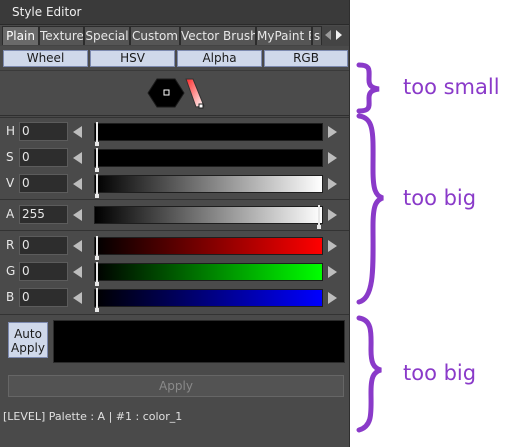  Describe the element at coordinates (93, 416) in the screenshot. I see `status-text: [LEVEL] Palette : A | #1 : color_1` at that location.